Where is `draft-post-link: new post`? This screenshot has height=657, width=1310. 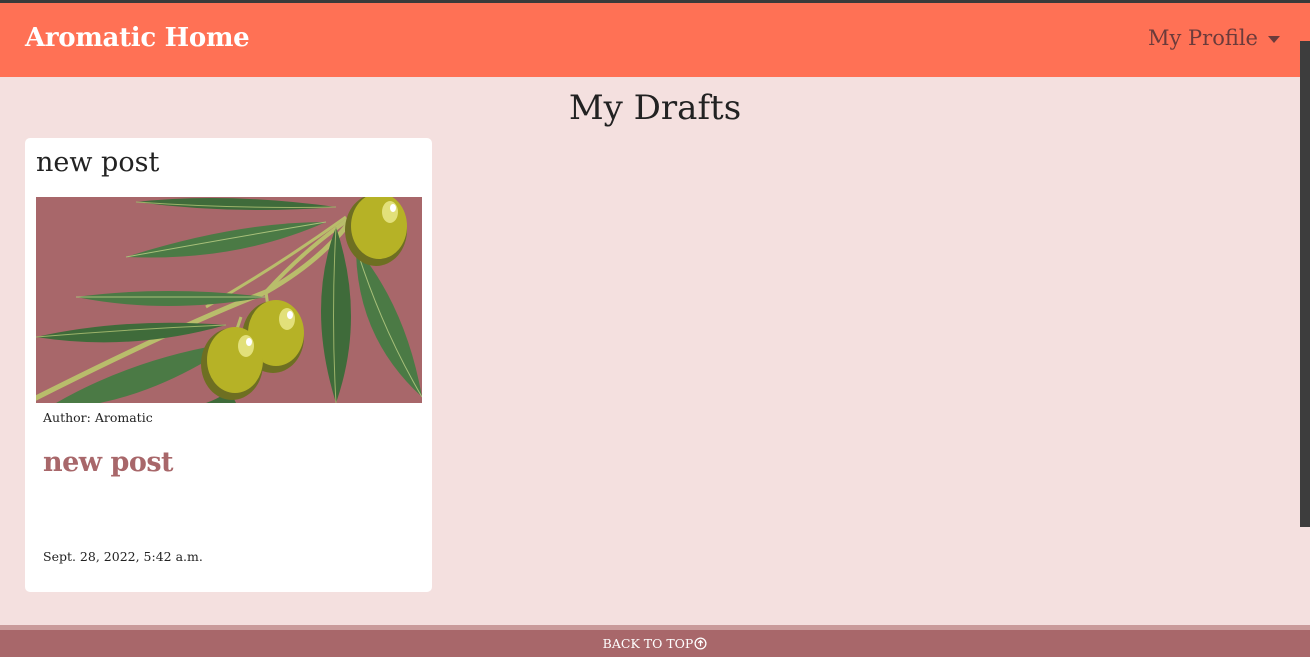
draft-post-link: new post is located at coordinates (108, 462).